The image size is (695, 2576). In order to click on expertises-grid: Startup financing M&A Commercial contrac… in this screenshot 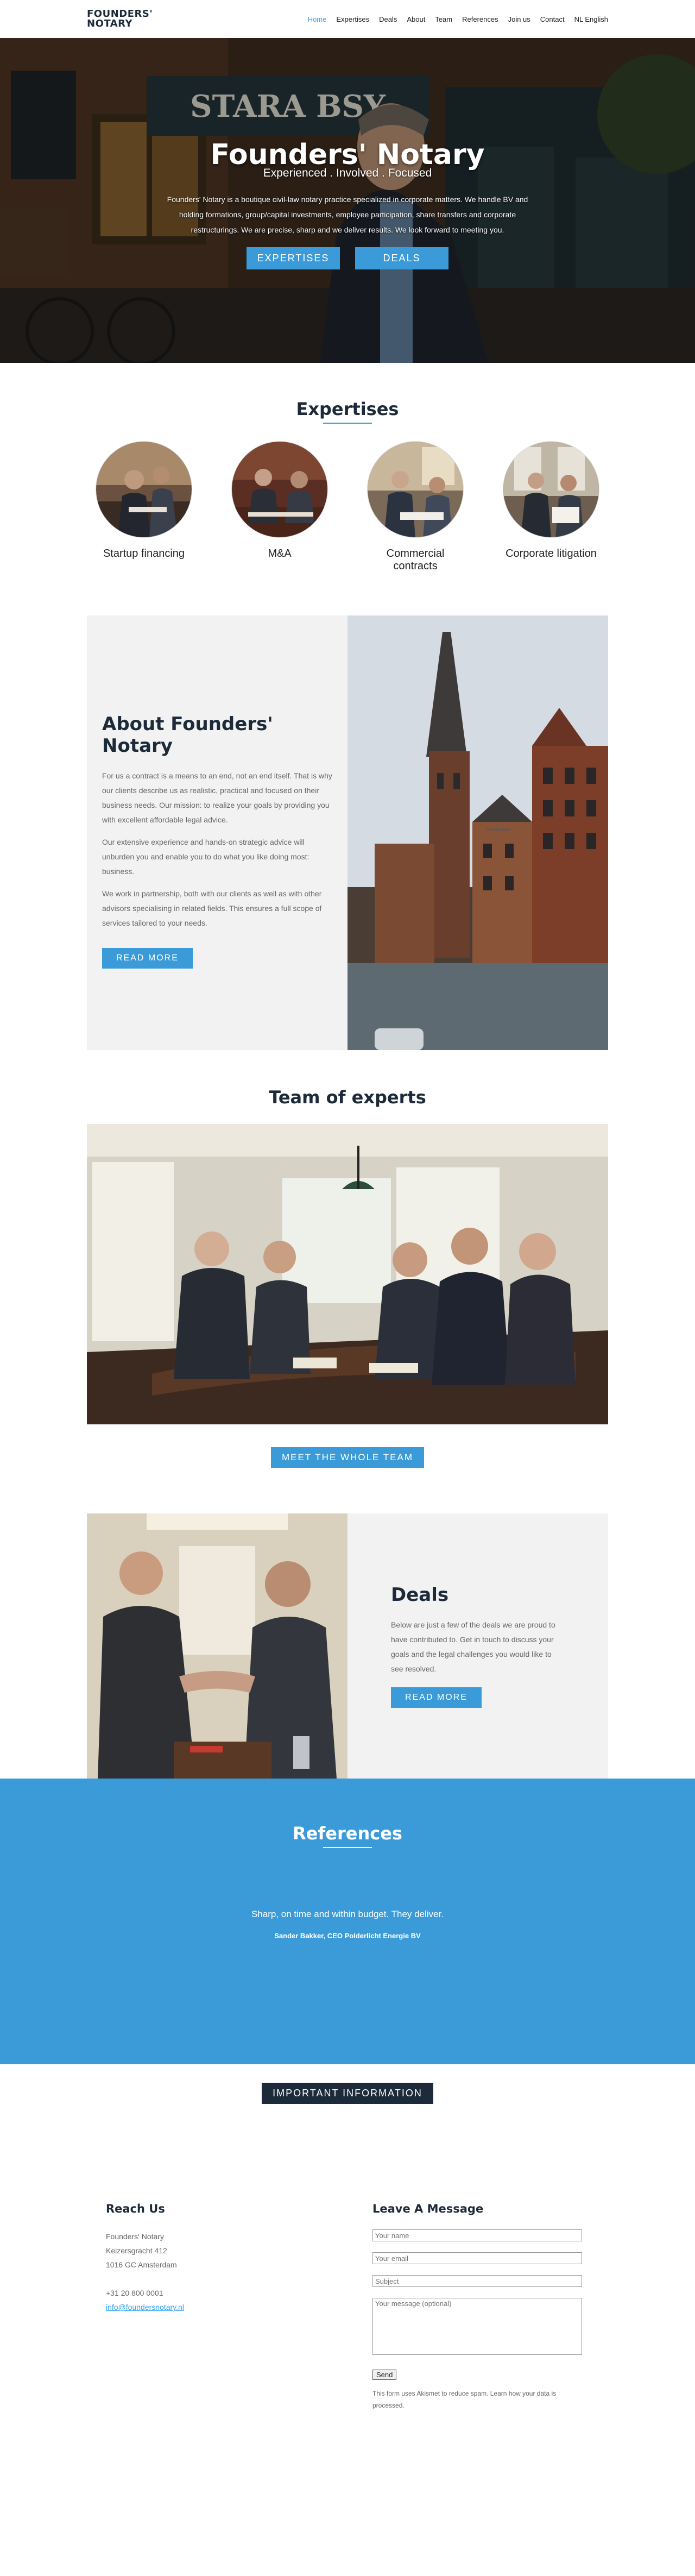, I will do `click(347, 507)`.